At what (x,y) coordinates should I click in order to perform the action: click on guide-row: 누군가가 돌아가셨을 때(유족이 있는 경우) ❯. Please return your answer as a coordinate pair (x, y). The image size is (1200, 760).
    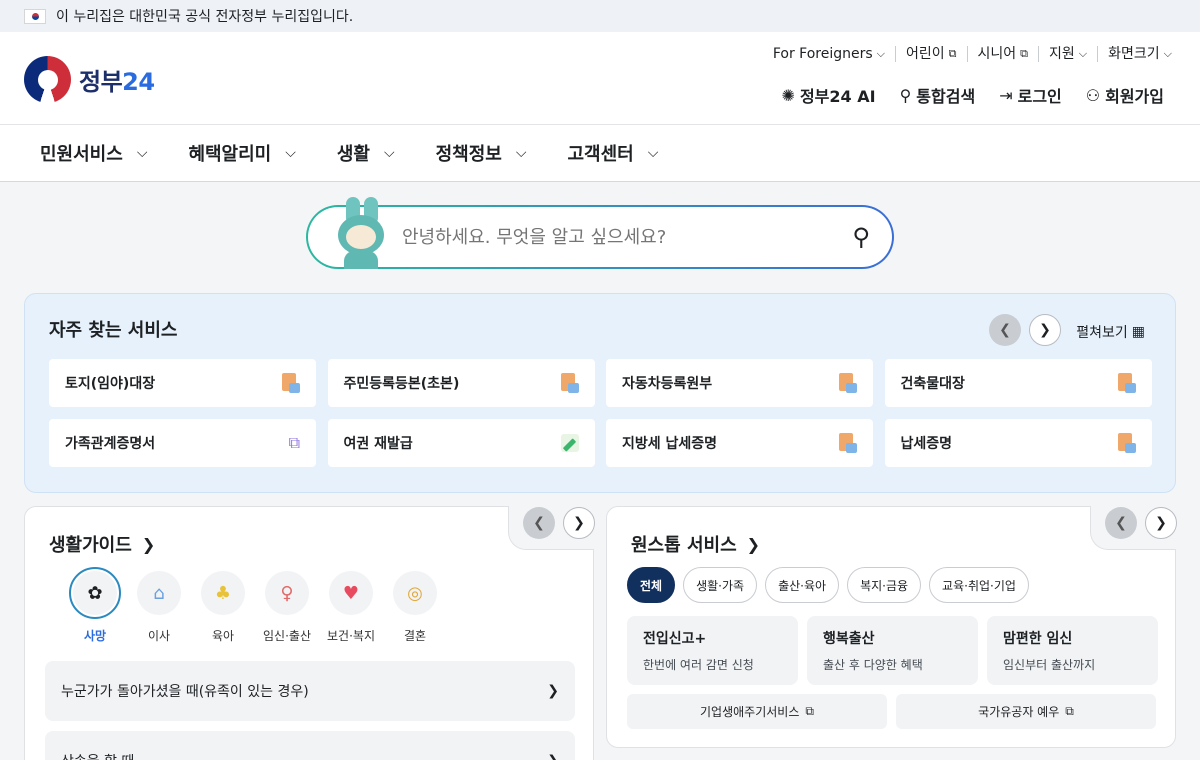
    Looking at the image, I should click on (310, 691).